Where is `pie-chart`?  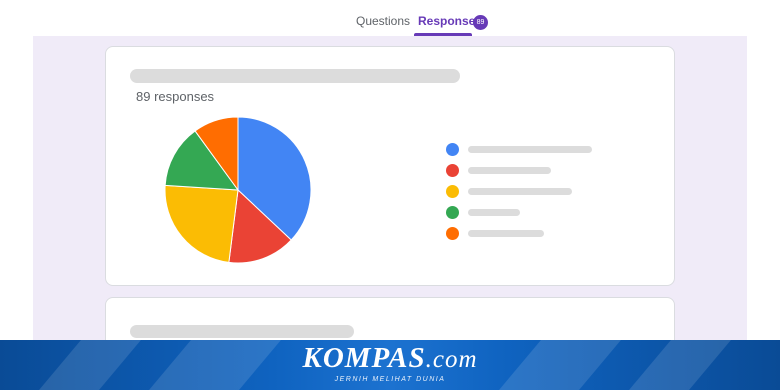
pie-chart is located at coordinates (238, 190).